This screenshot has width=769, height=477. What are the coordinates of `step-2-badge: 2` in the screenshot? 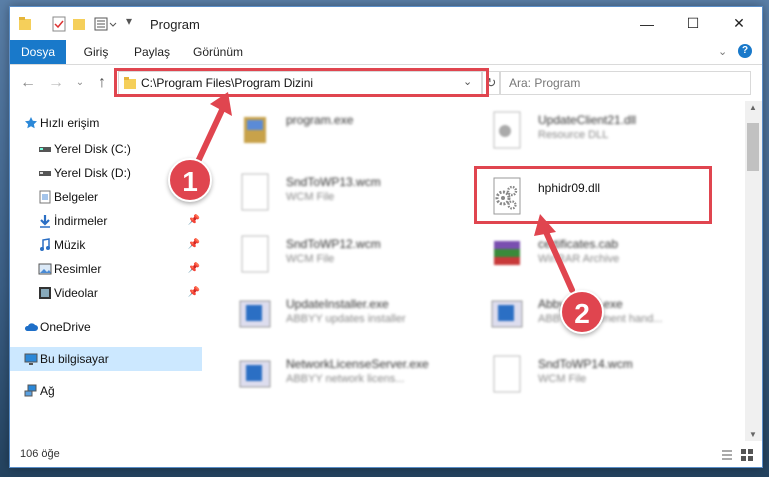 It's located at (582, 312).